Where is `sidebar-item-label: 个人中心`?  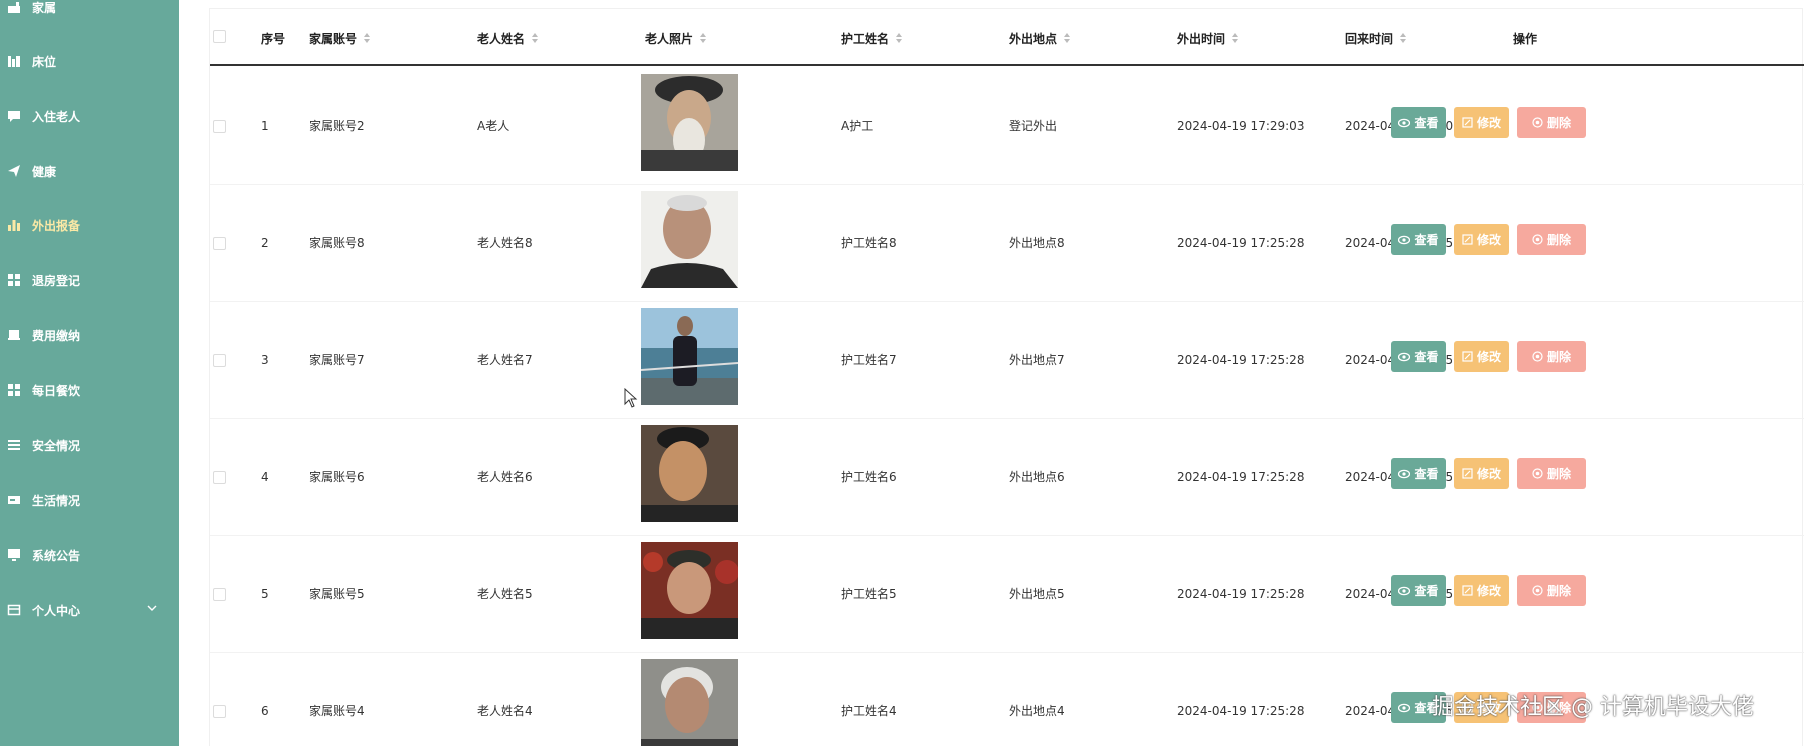
sidebar-item-label: 个人中心 is located at coordinates (56, 610).